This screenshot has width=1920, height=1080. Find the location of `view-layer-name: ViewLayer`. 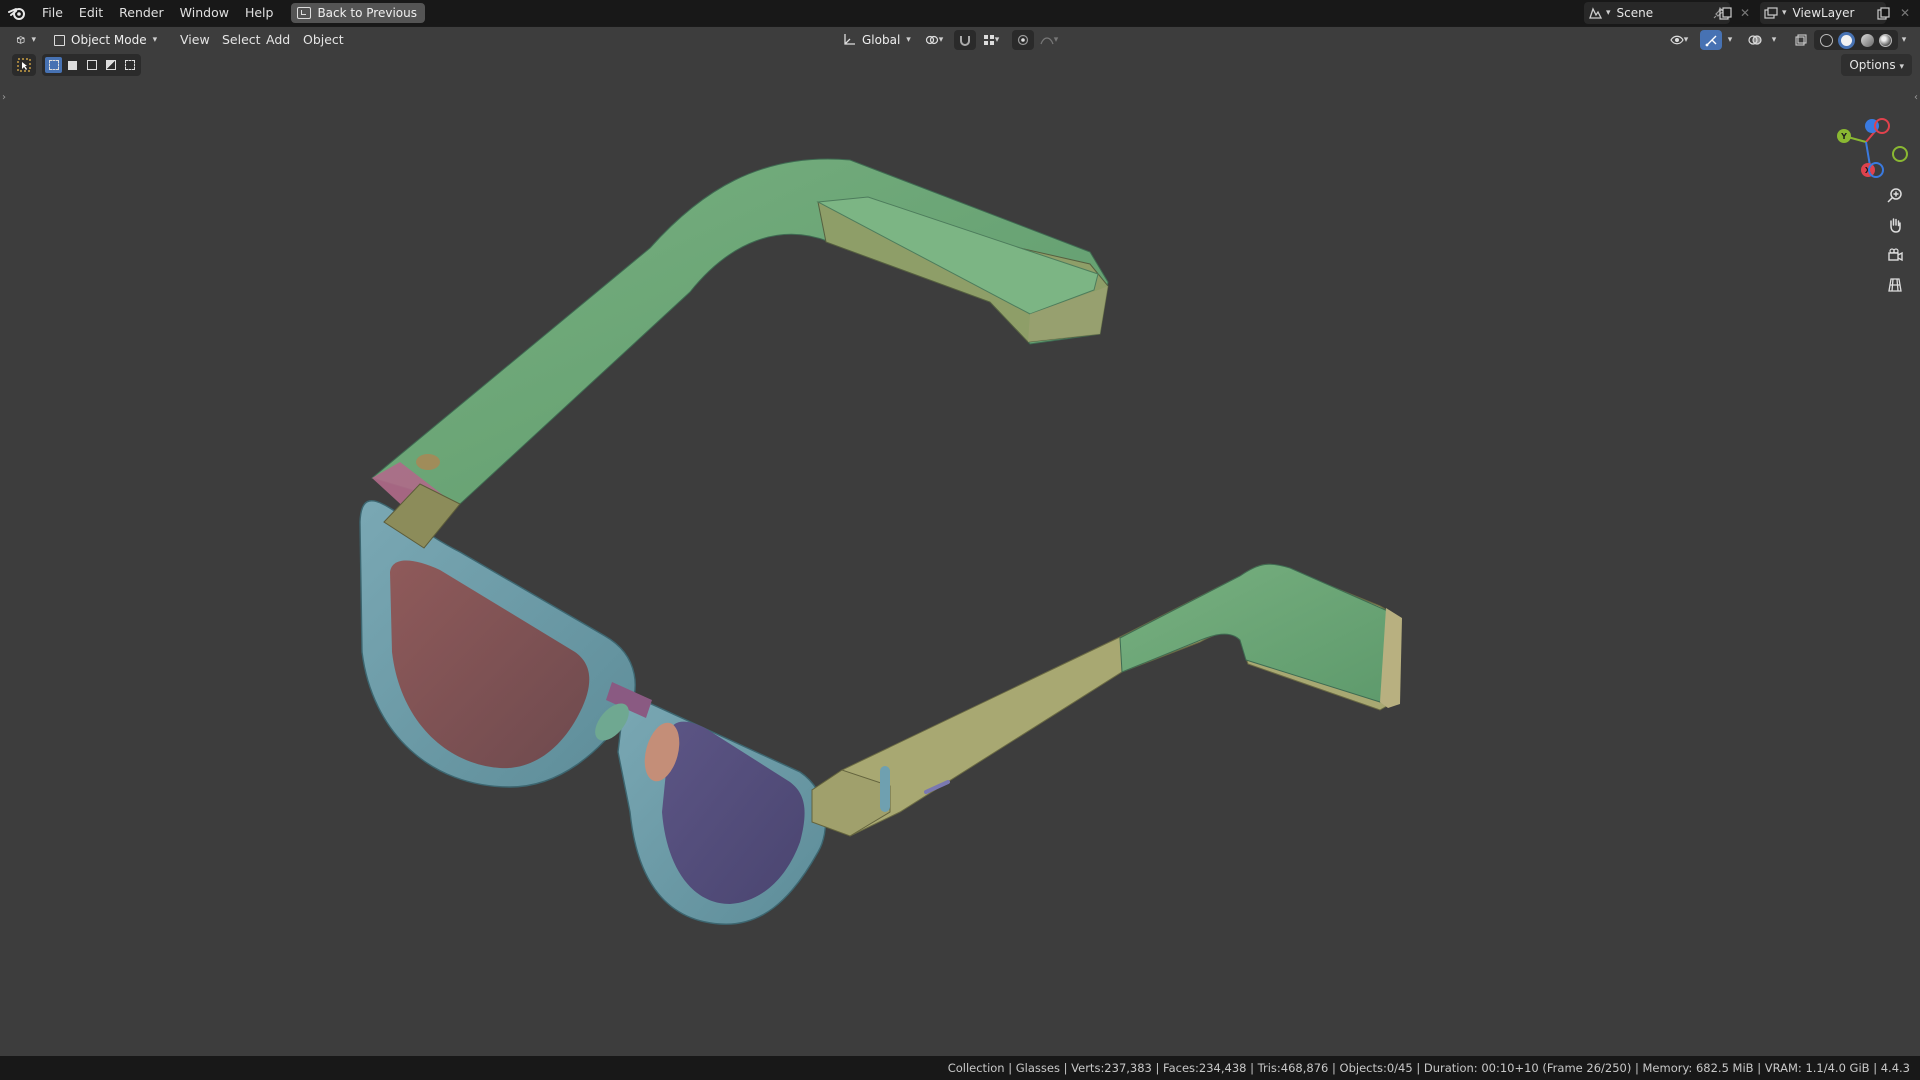

view-layer-name: ViewLayer is located at coordinates (1824, 13).